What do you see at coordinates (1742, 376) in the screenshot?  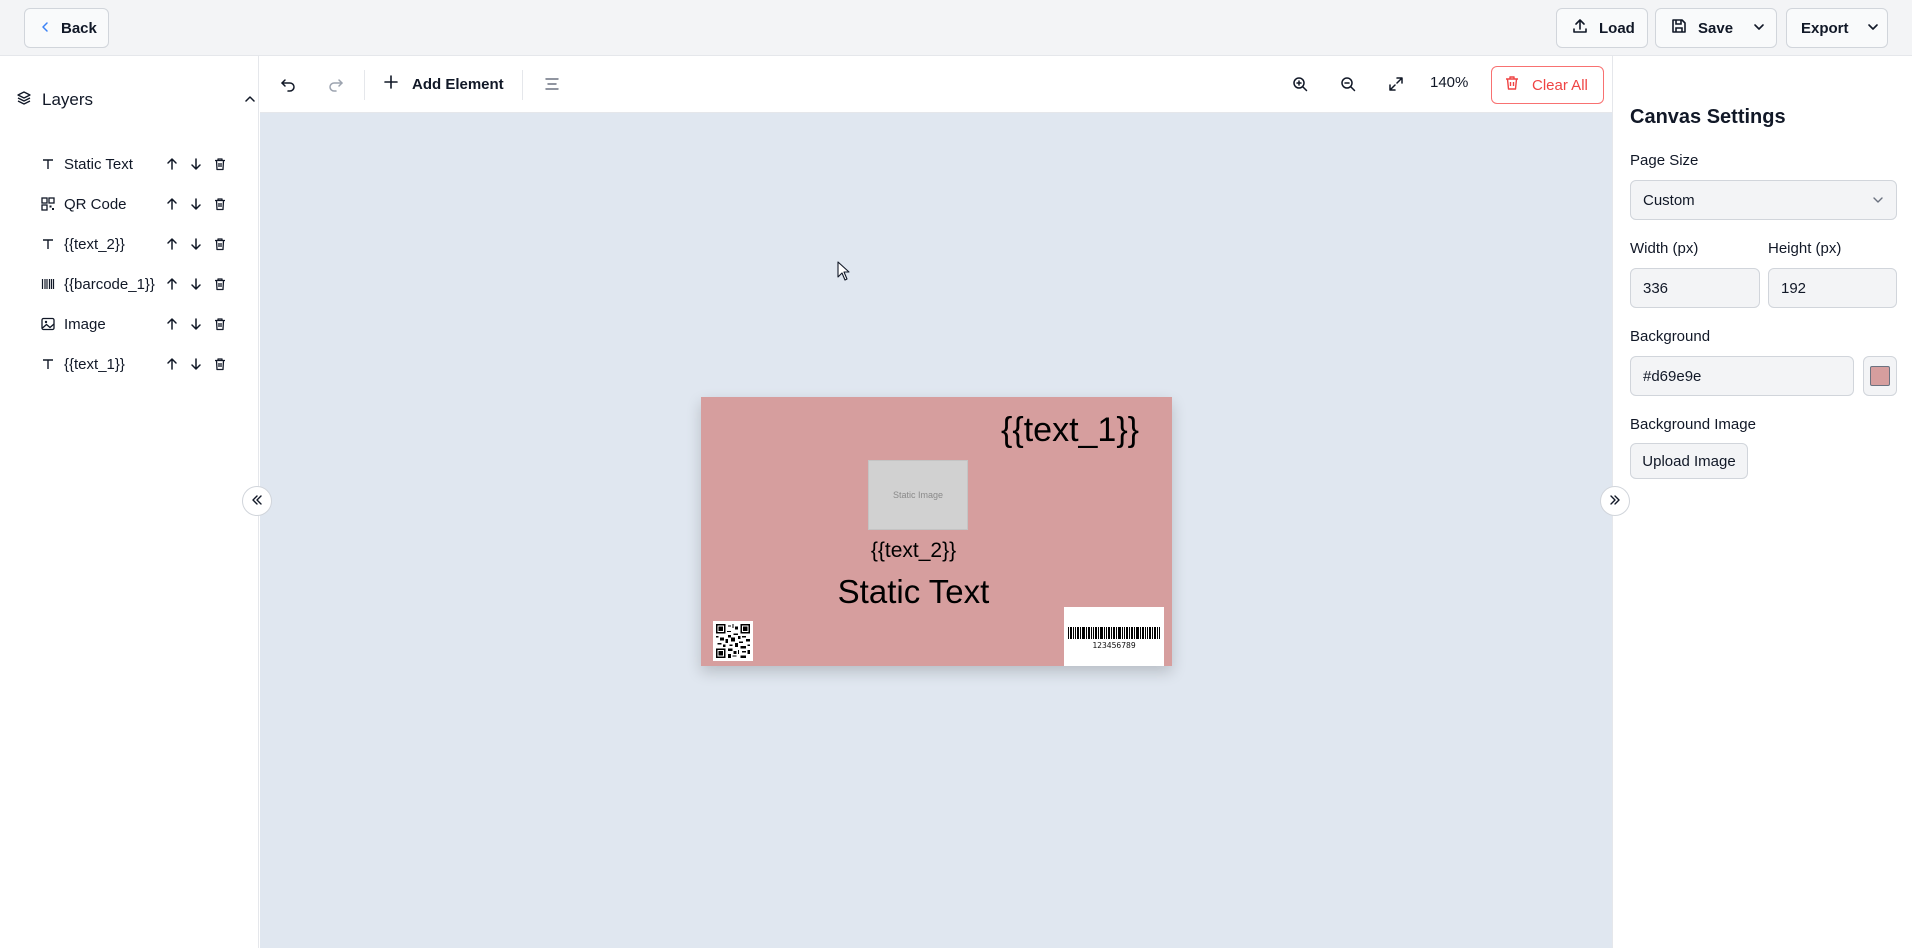 I see `background-color-input` at bounding box center [1742, 376].